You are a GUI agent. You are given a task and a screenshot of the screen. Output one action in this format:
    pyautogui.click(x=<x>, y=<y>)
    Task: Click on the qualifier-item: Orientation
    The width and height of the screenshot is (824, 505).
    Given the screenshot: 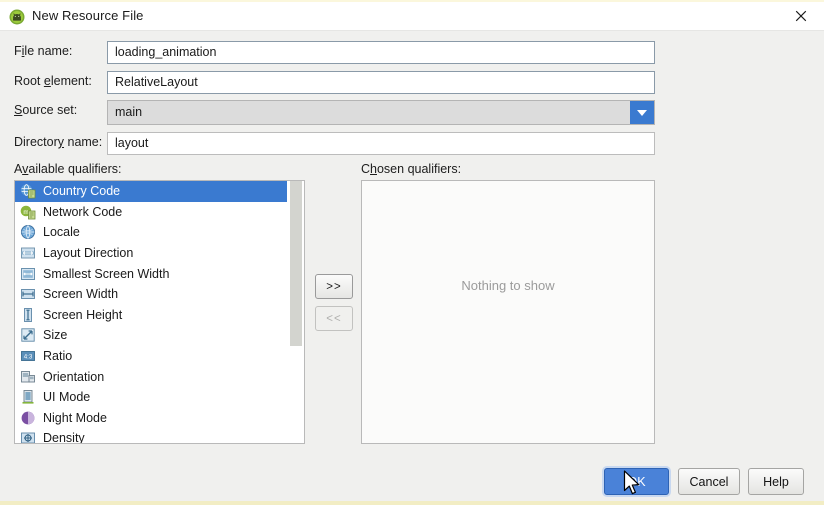 What is the action you would take?
    pyautogui.click(x=151, y=376)
    